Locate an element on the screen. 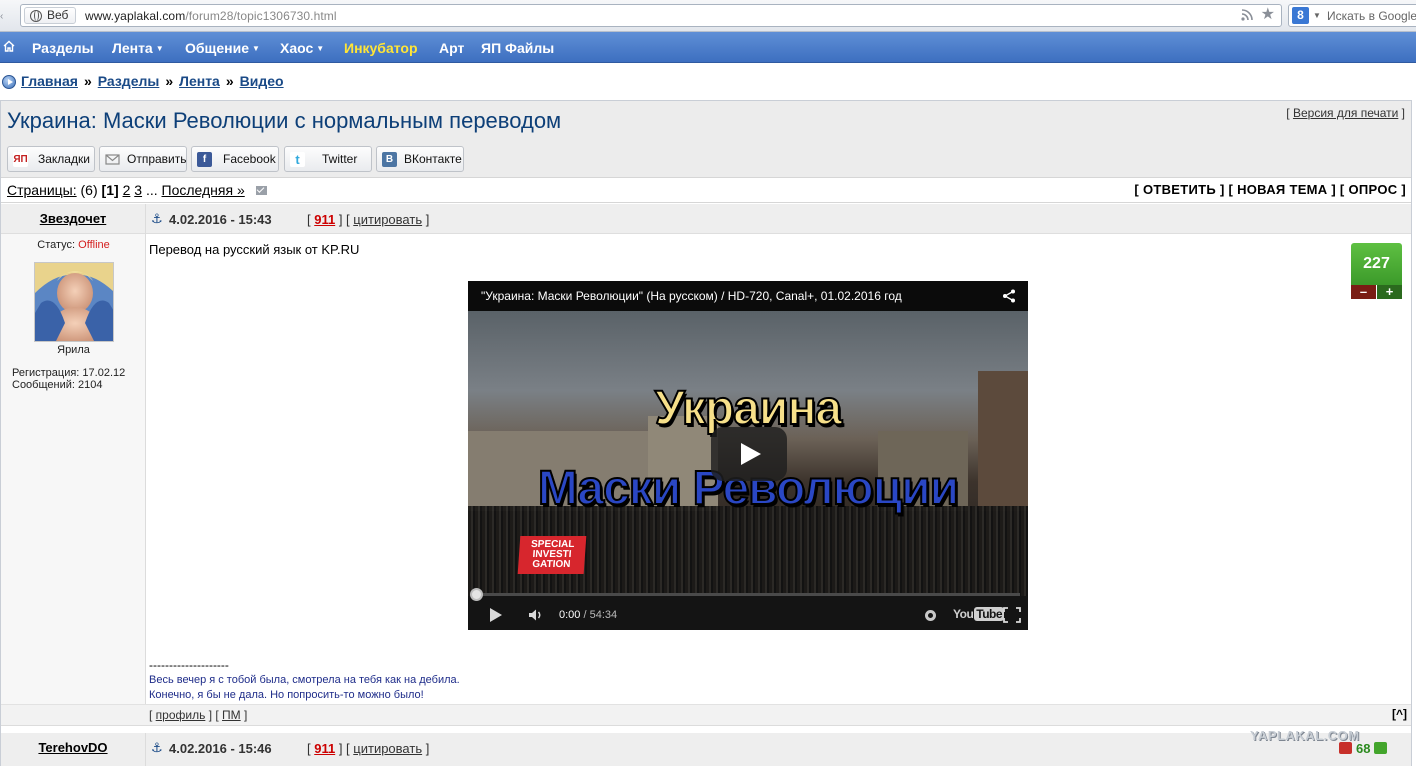 This screenshot has width=1416, height=766. nav-item-razdely: Разделы is located at coordinates (63, 48).